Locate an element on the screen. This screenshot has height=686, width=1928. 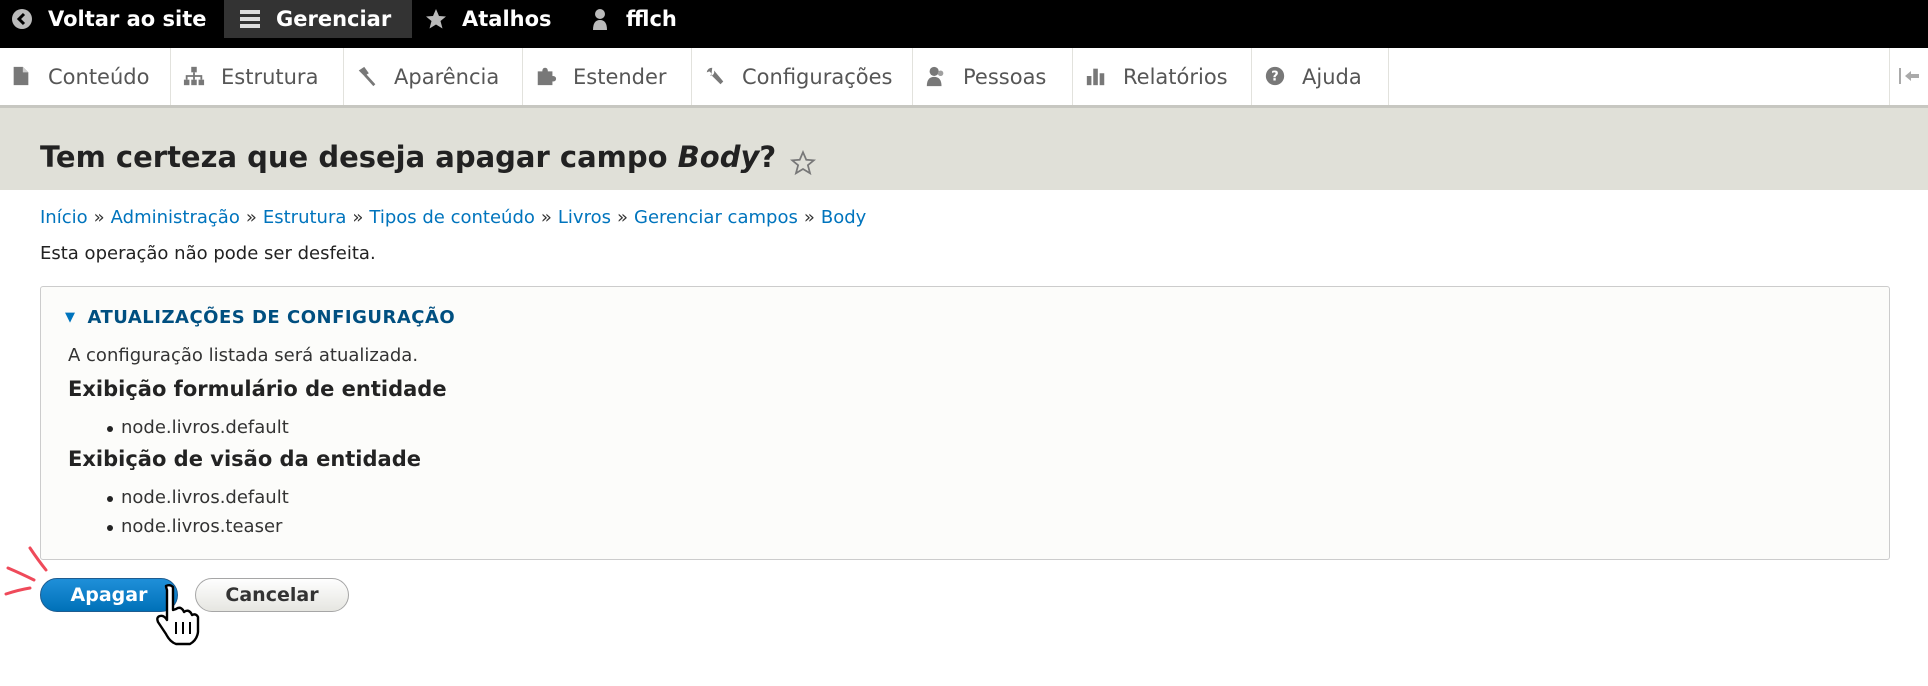
tray-item-structure: Estrutura is located at coordinates (257, 76).